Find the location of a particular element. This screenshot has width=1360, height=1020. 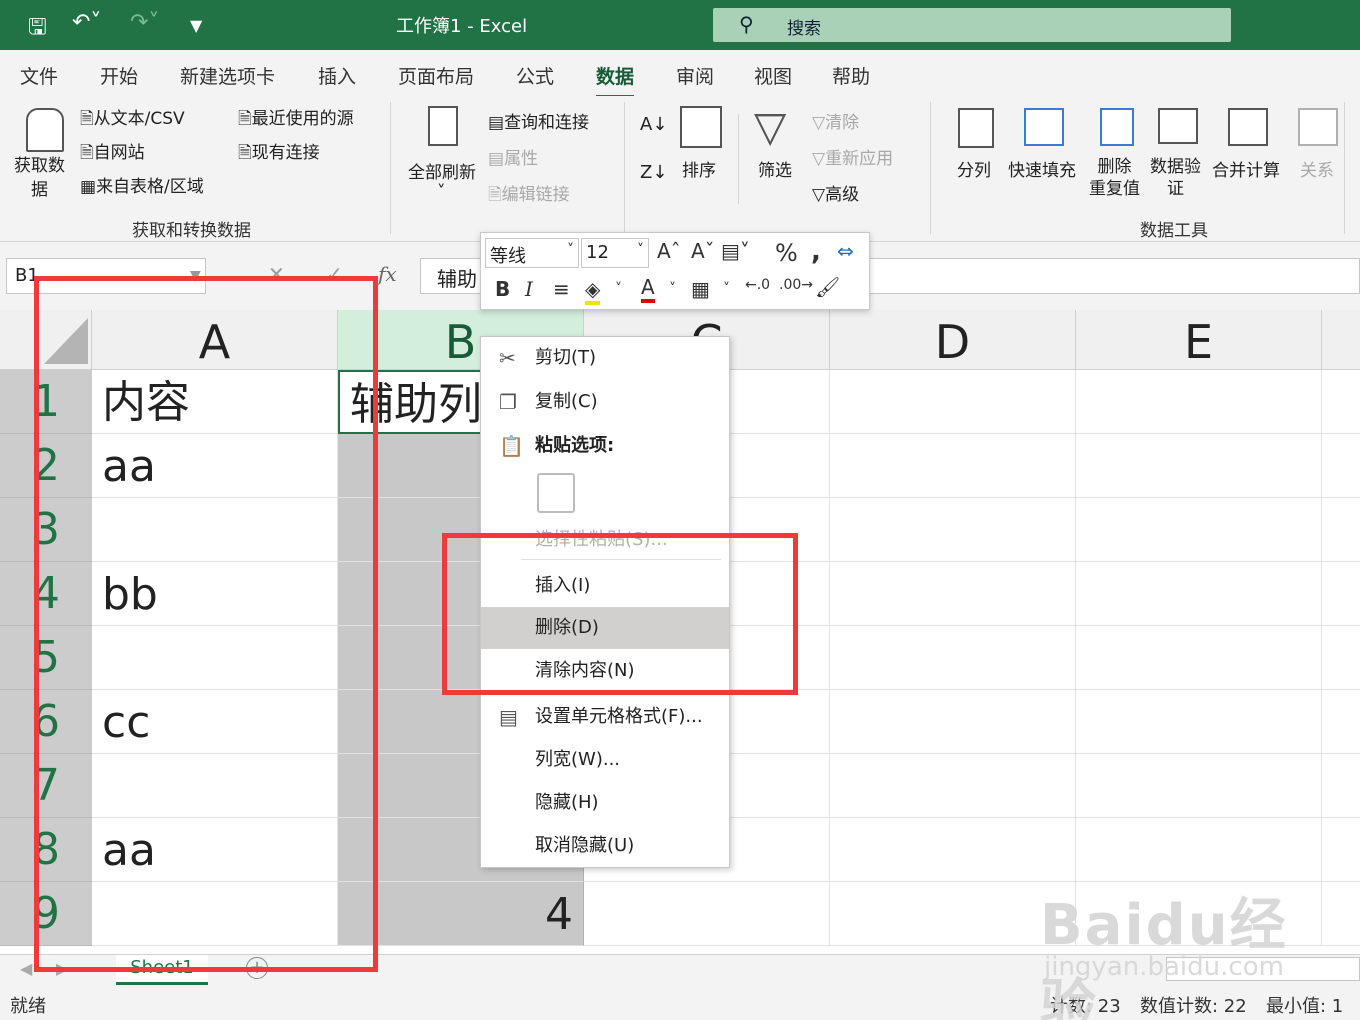

increase-decimal-icon: ←.0 is located at coordinates (757, 285).